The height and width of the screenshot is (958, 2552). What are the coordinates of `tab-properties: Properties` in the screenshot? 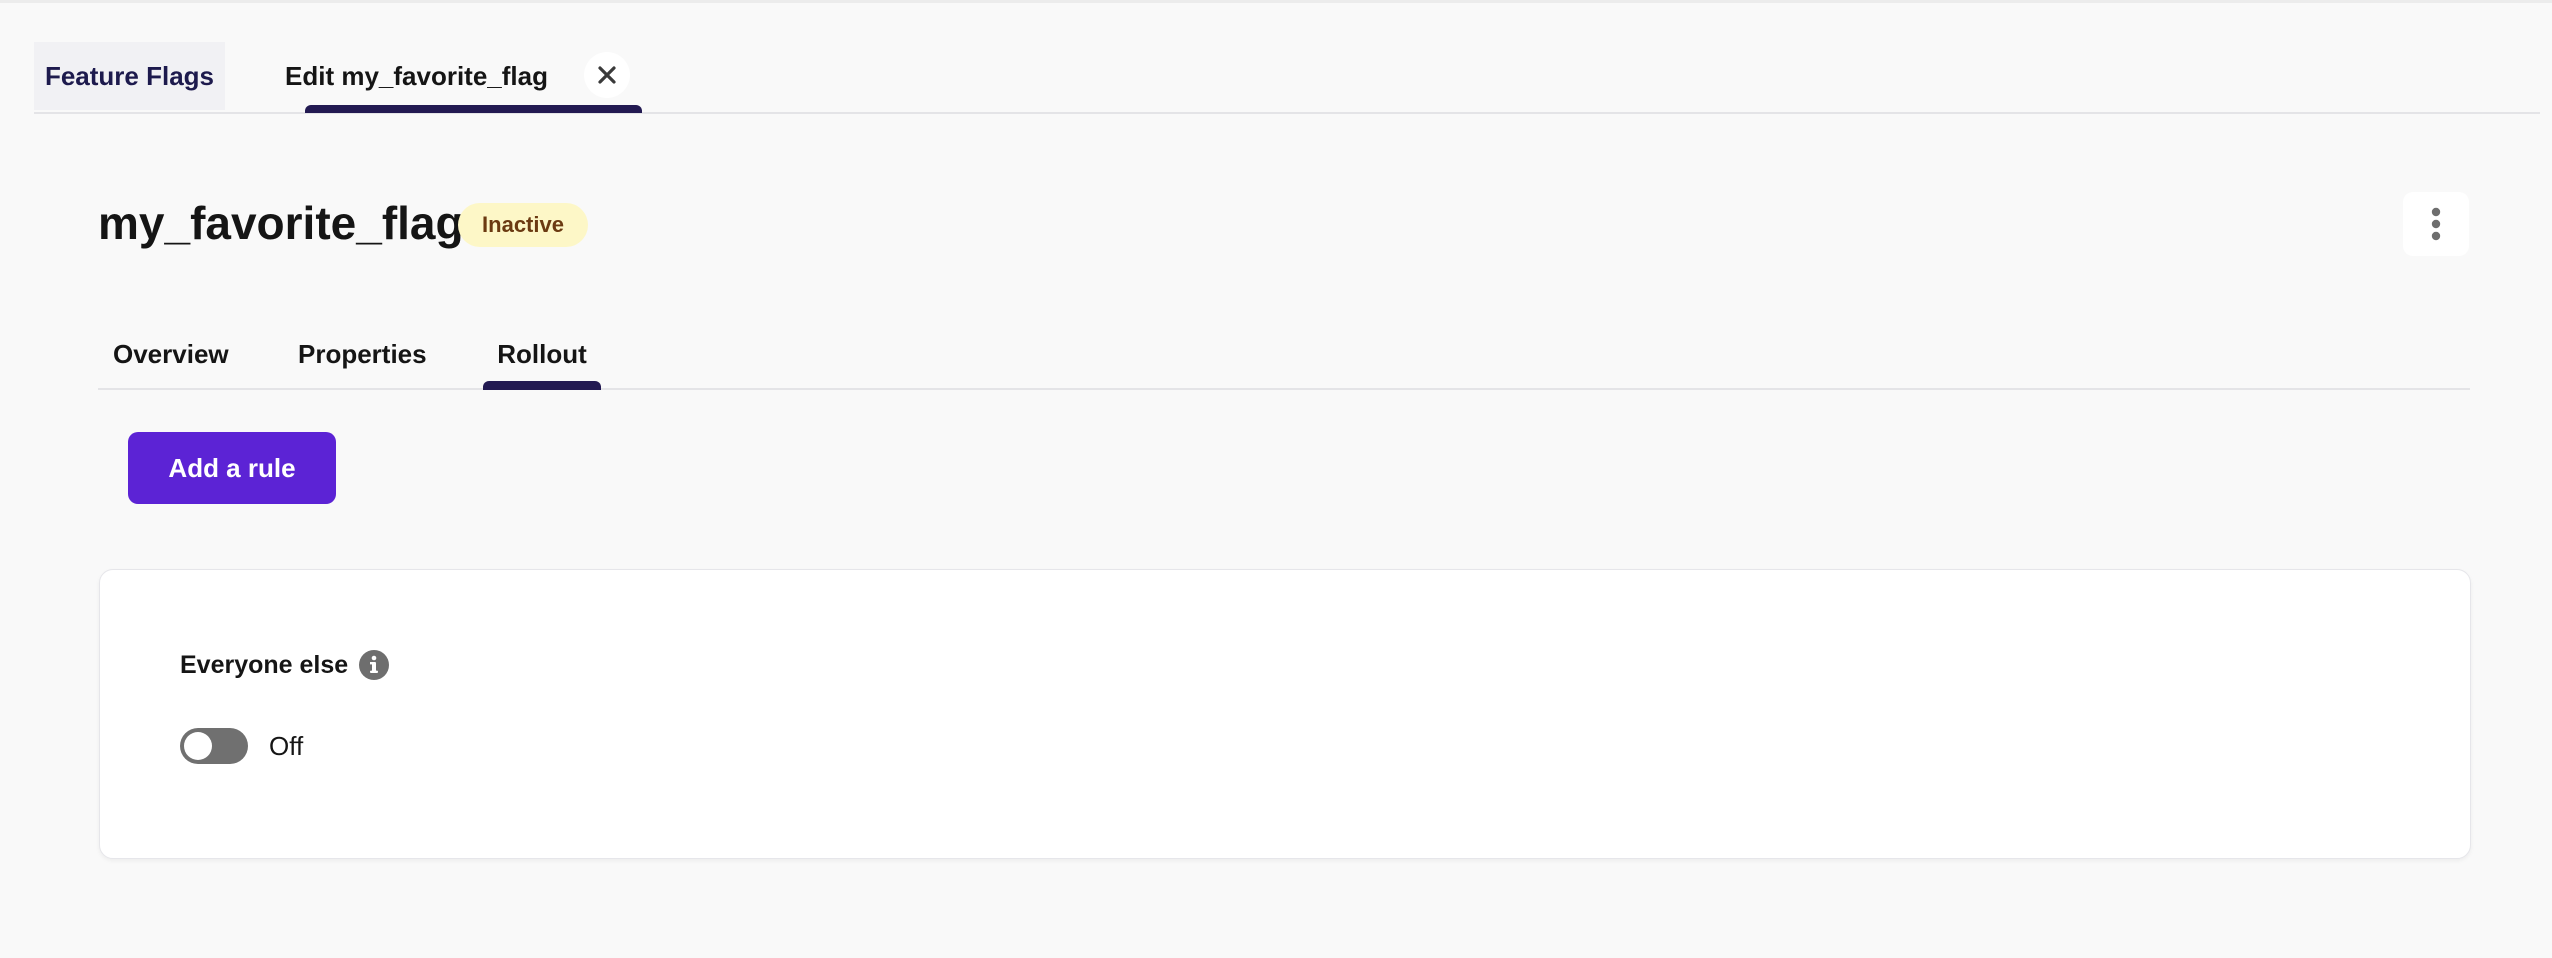 It's located at (362, 354).